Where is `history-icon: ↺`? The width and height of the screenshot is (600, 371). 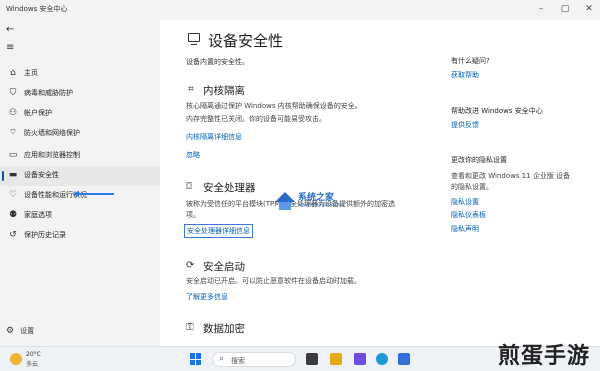
history-icon: ↺ is located at coordinates (13, 235).